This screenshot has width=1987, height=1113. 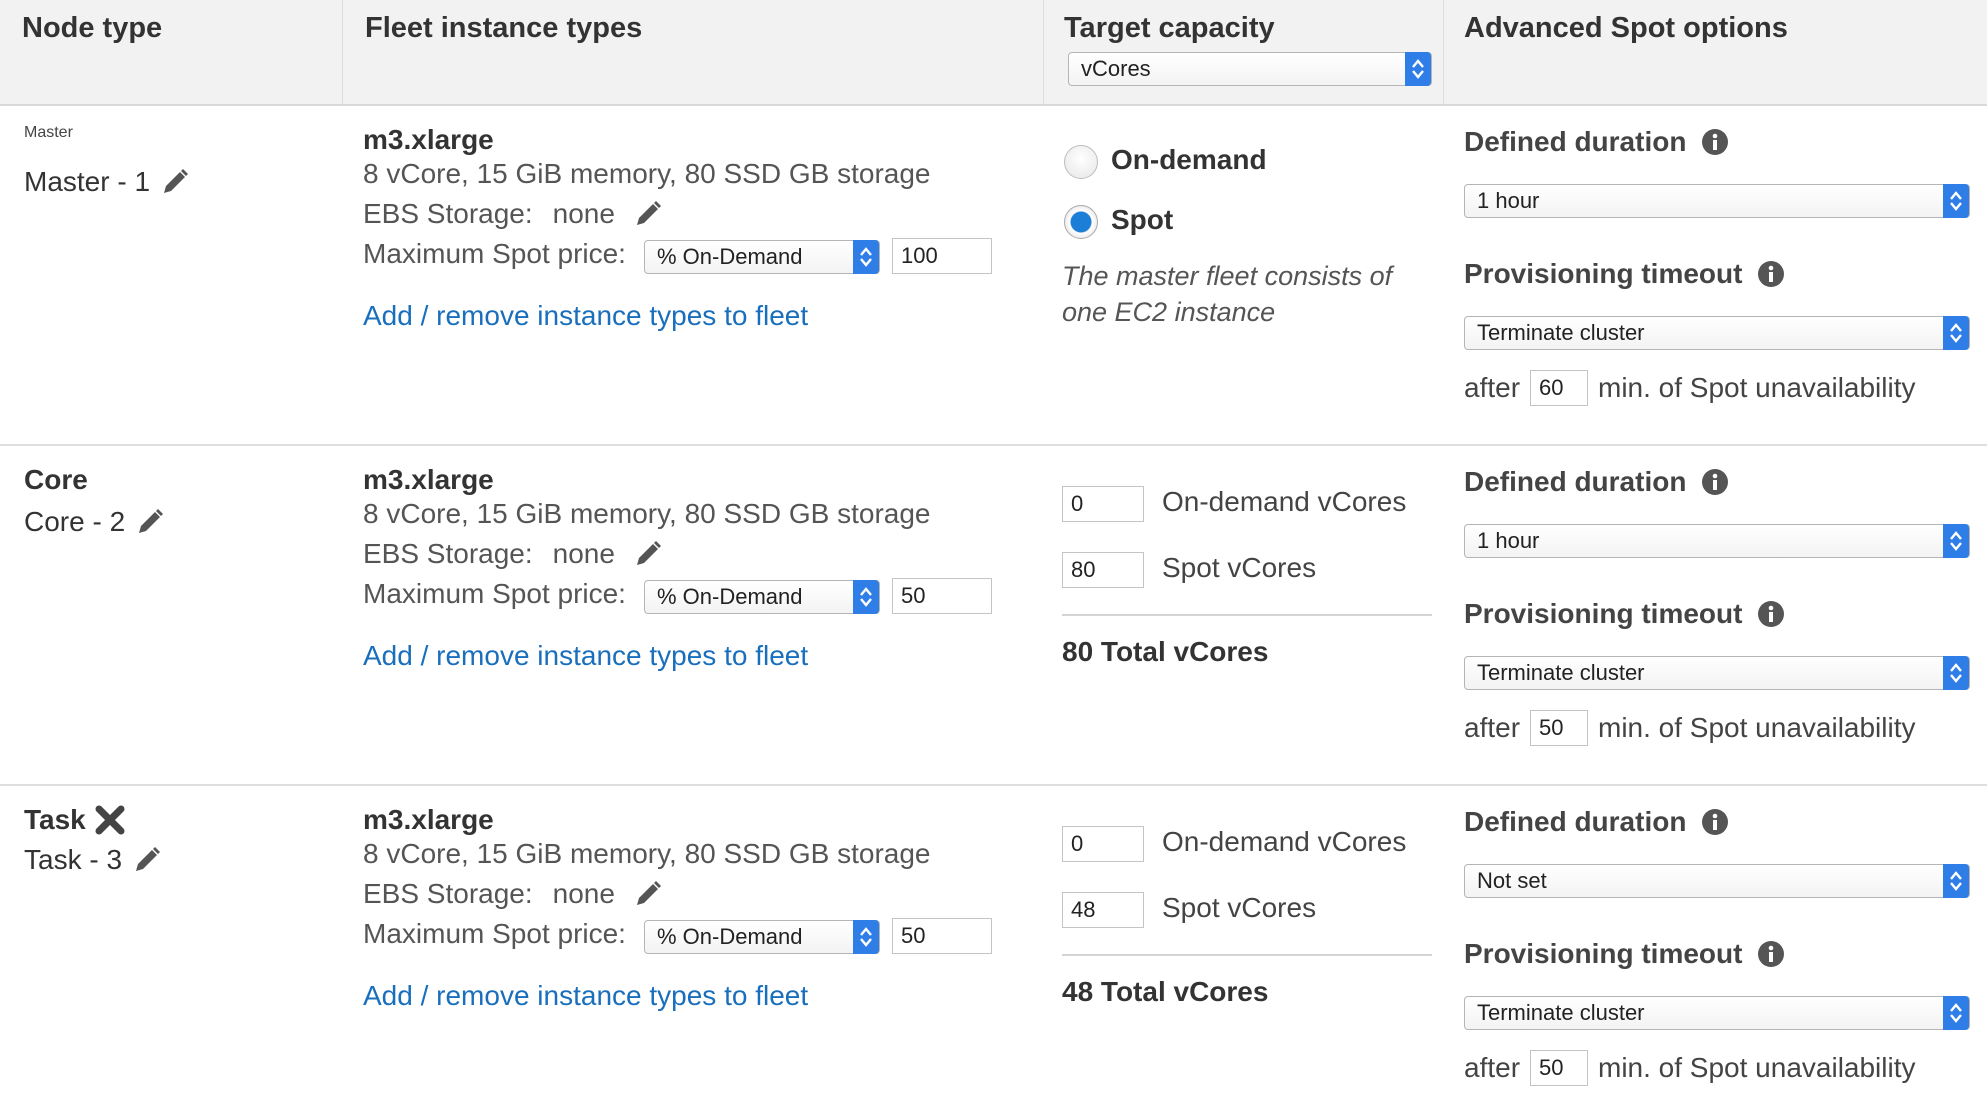 I want to click on remove-icon, so click(x=110, y=820).